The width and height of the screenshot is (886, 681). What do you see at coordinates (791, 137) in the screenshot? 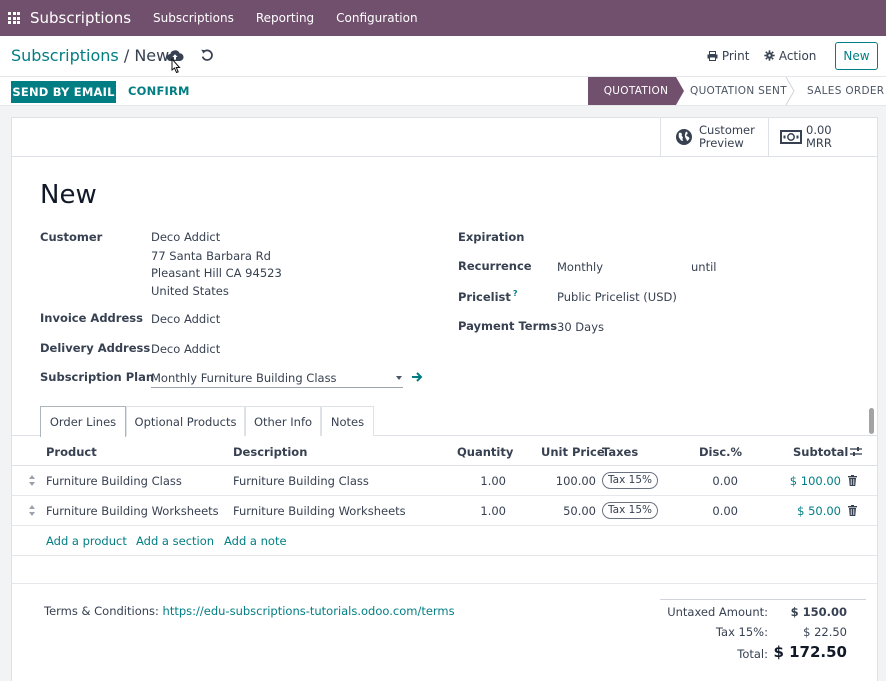
I see `money-icon` at bounding box center [791, 137].